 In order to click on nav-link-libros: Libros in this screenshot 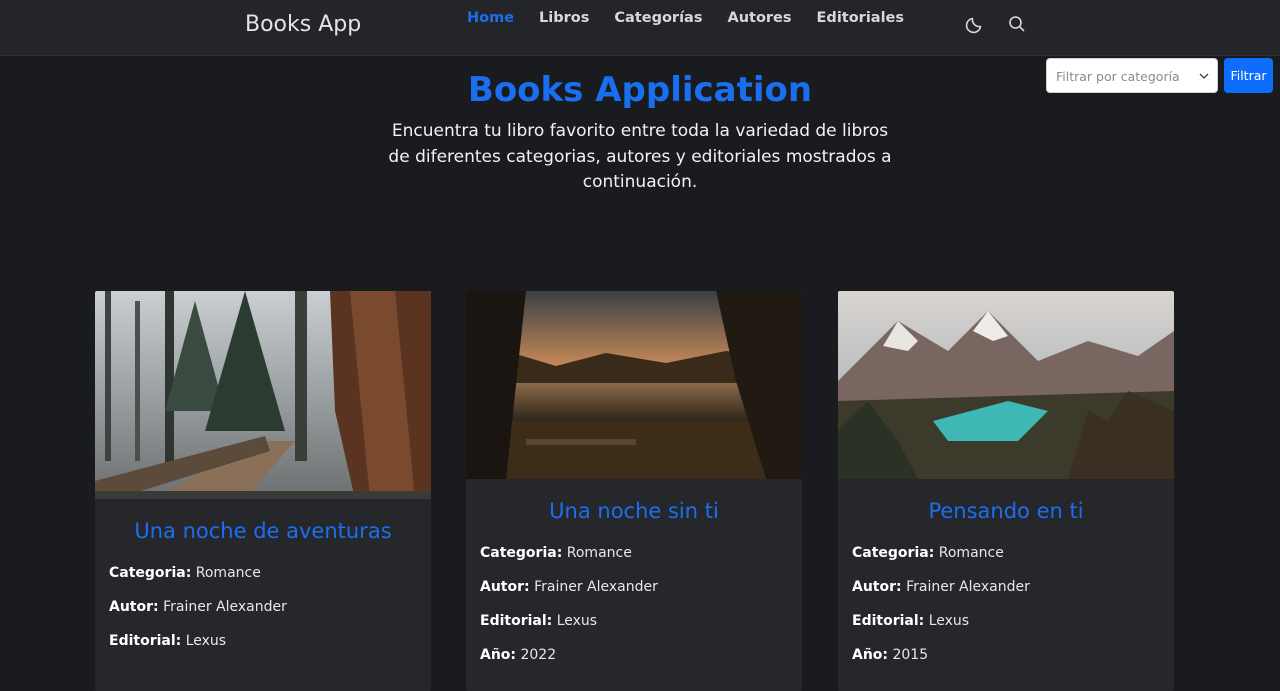, I will do `click(564, 18)`.